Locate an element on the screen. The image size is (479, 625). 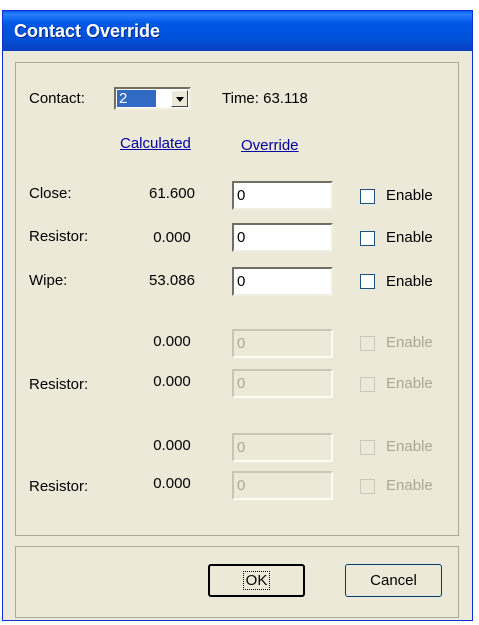
contact-select-value: 2 is located at coordinates (136, 98).